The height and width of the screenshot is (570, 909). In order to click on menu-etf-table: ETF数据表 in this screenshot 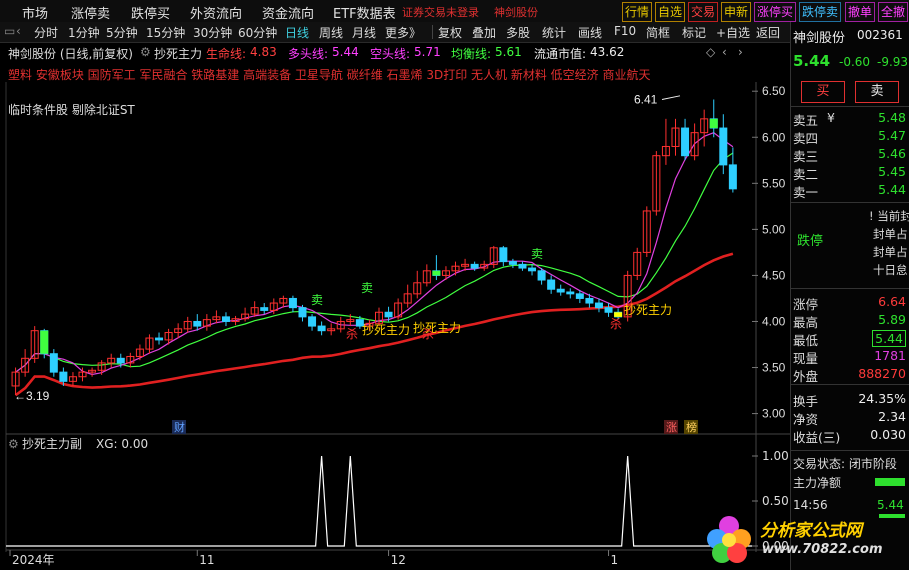, I will do `click(364, 12)`.